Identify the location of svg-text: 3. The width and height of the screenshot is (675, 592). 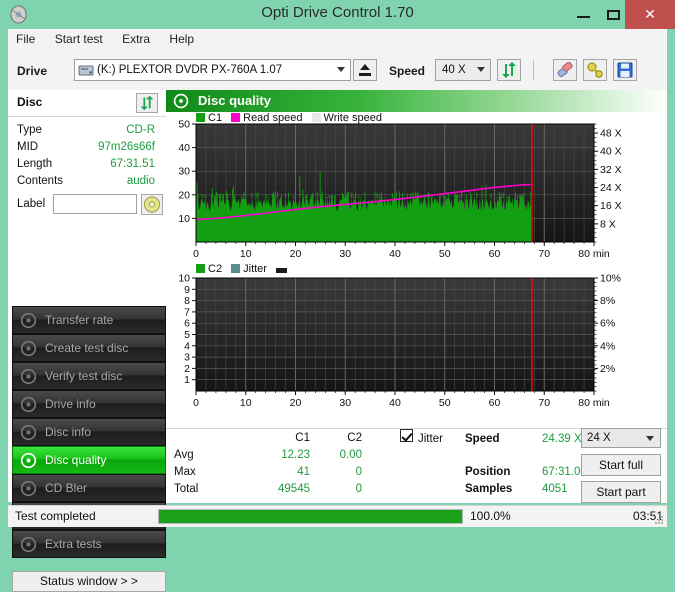
(187, 358).